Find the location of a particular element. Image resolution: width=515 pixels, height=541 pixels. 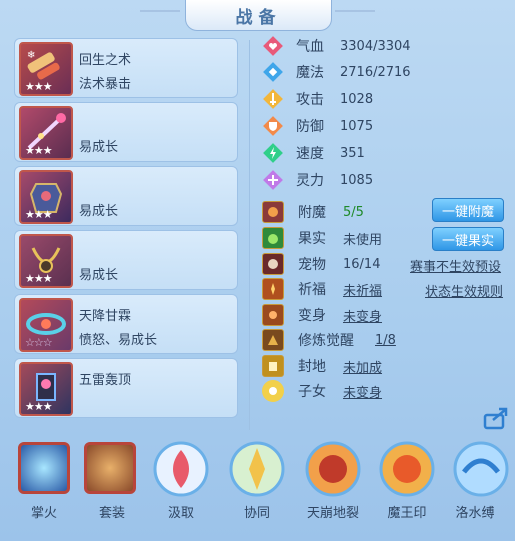

feature-value: 5/5 is located at coordinates (353, 212).